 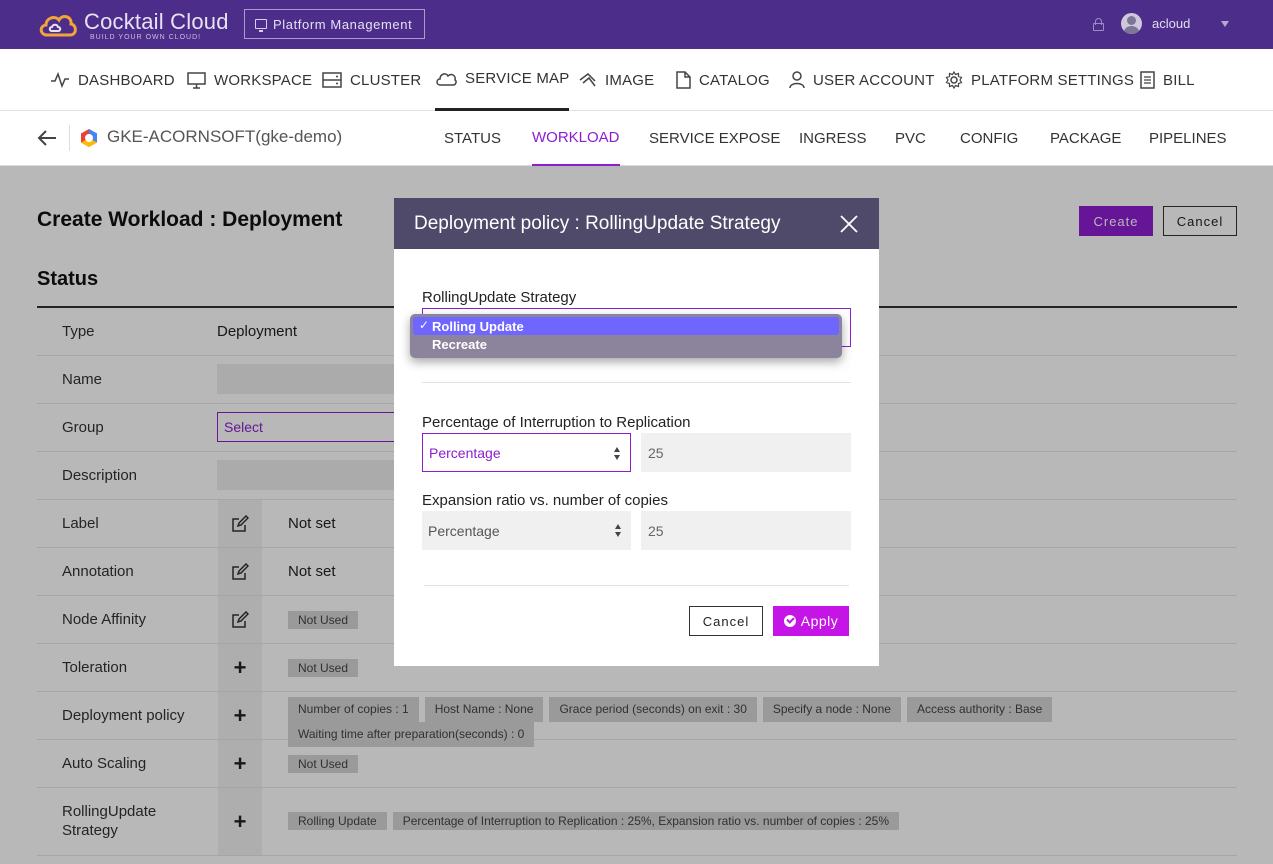 I want to click on avatar, so click(x=1131, y=23).